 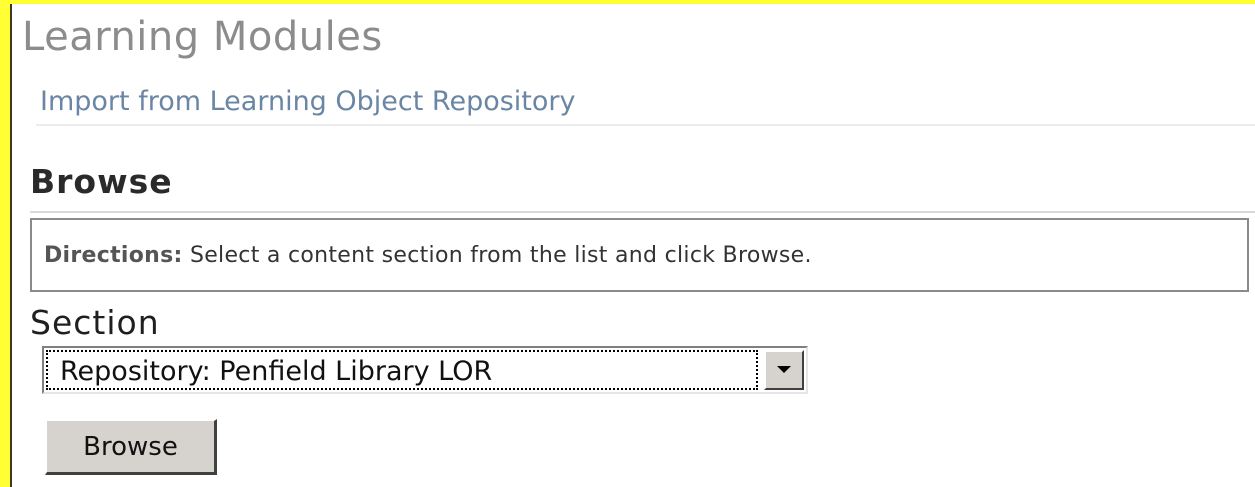 What do you see at coordinates (131, 447) in the screenshot?
I see `browse-button: Browse` at bounding box center [131, 447].